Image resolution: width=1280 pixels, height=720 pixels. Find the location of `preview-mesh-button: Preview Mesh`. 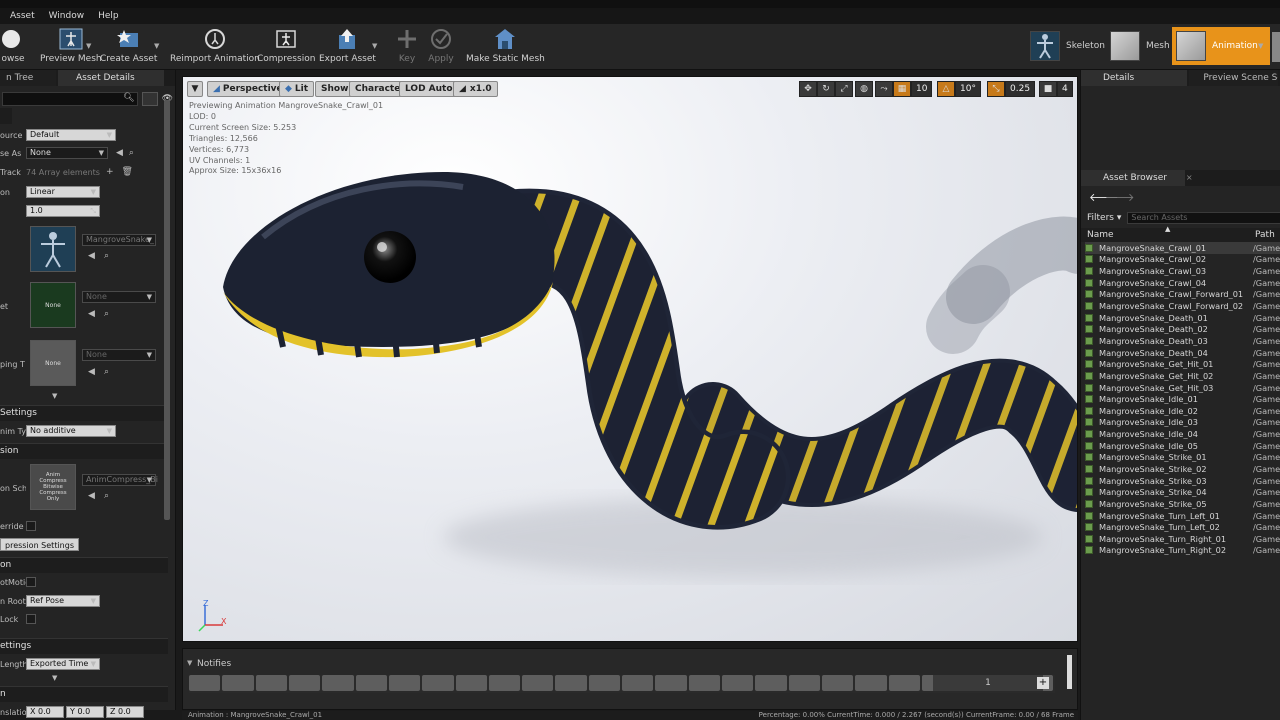

preview-mesh-button: Preview Mesh is located at coordinates (71, 47).